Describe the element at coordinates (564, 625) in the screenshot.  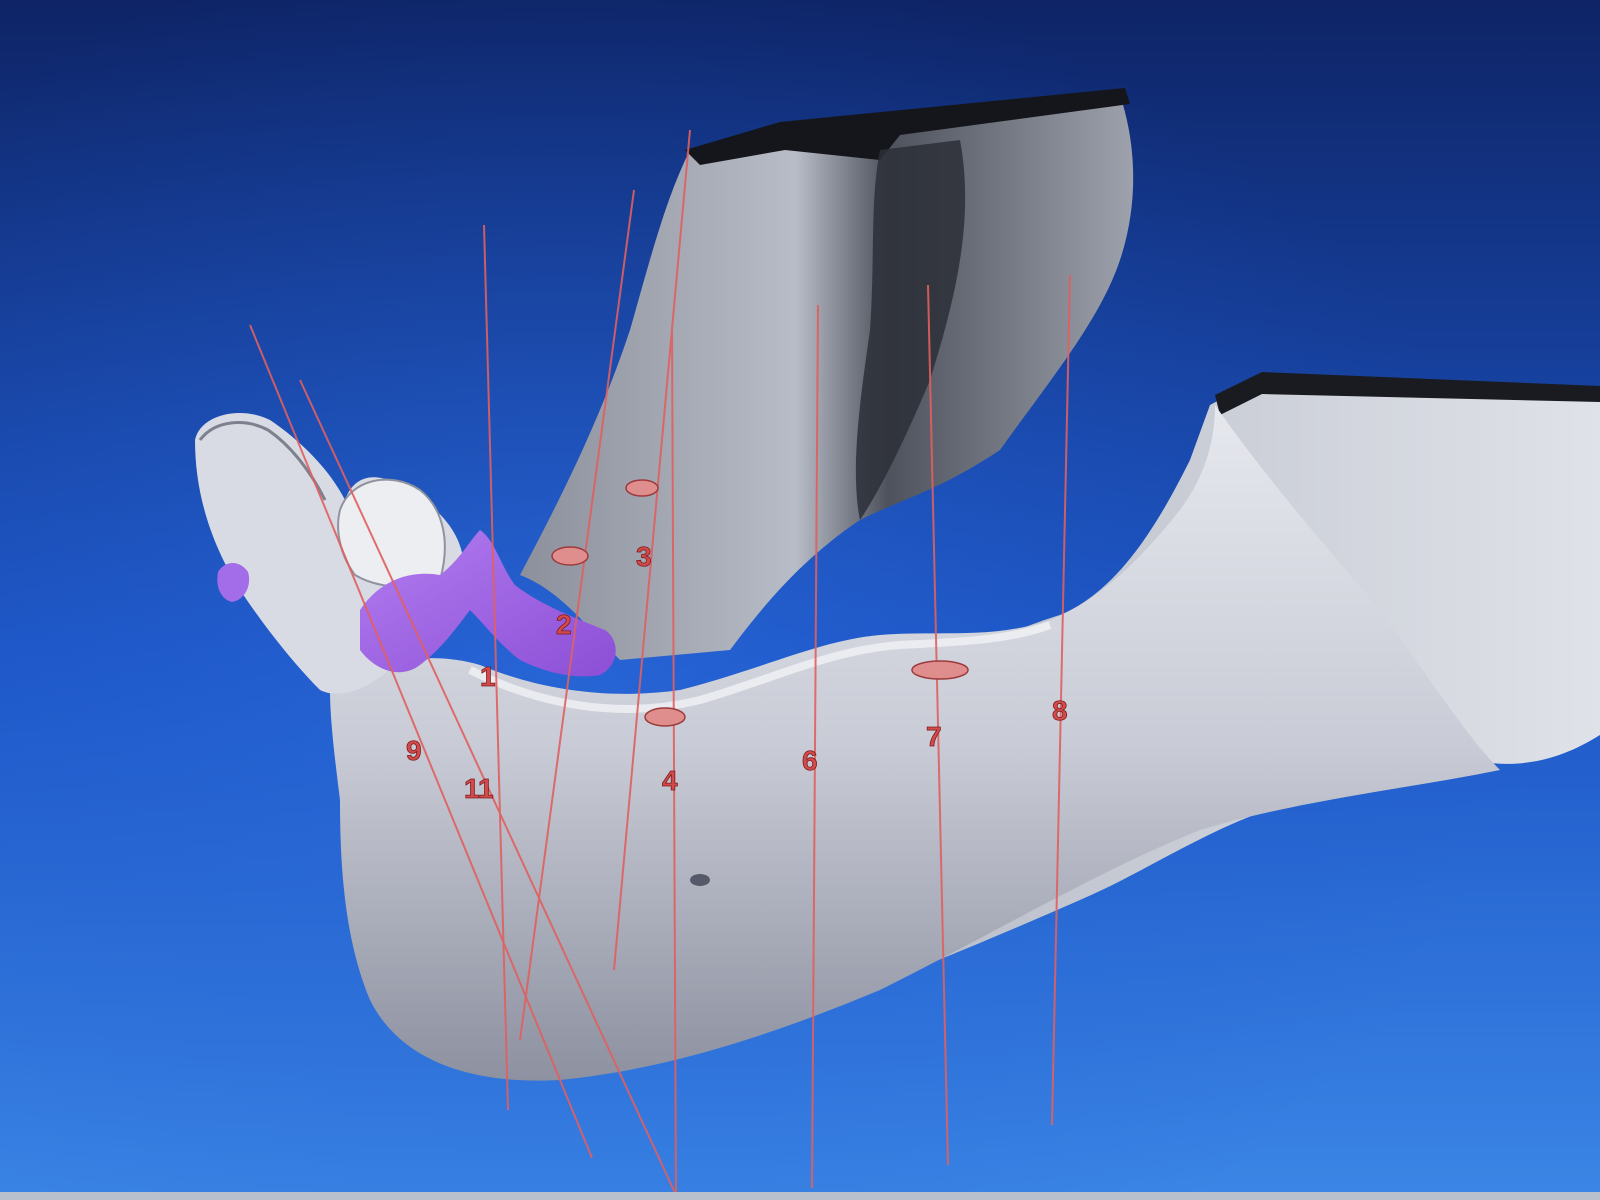
I see `marker-label-2: 2` at that location.